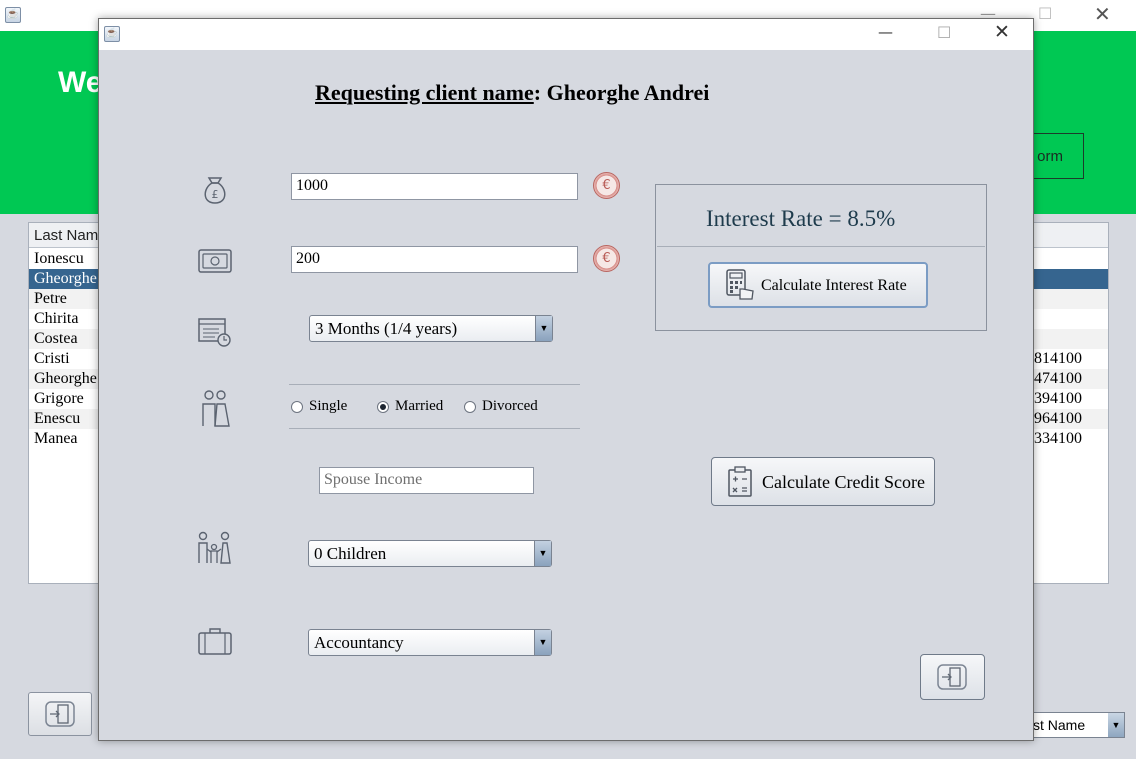 The height and width of the screenshot is (759, 1136). I want to click on row-last-name: Ionescu, so click(59, 258).